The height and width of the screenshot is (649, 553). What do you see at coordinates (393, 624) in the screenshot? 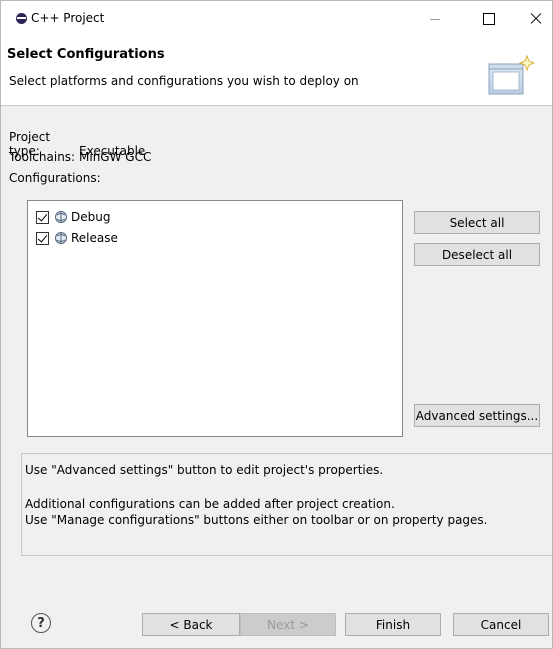
I see `finish-button: Finish` at bounding box center [393, 624].